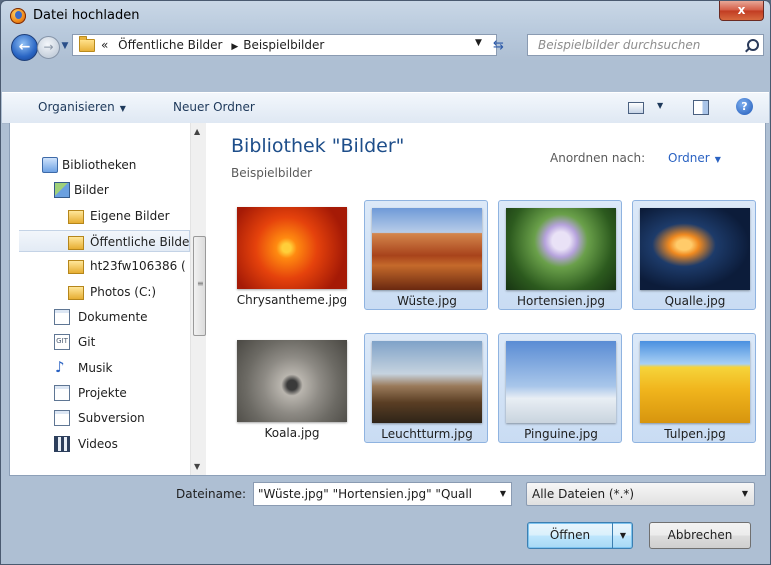 The image size is (771, 565). I want to click on sidebar-item-videos: Videos, so click(121, 444).